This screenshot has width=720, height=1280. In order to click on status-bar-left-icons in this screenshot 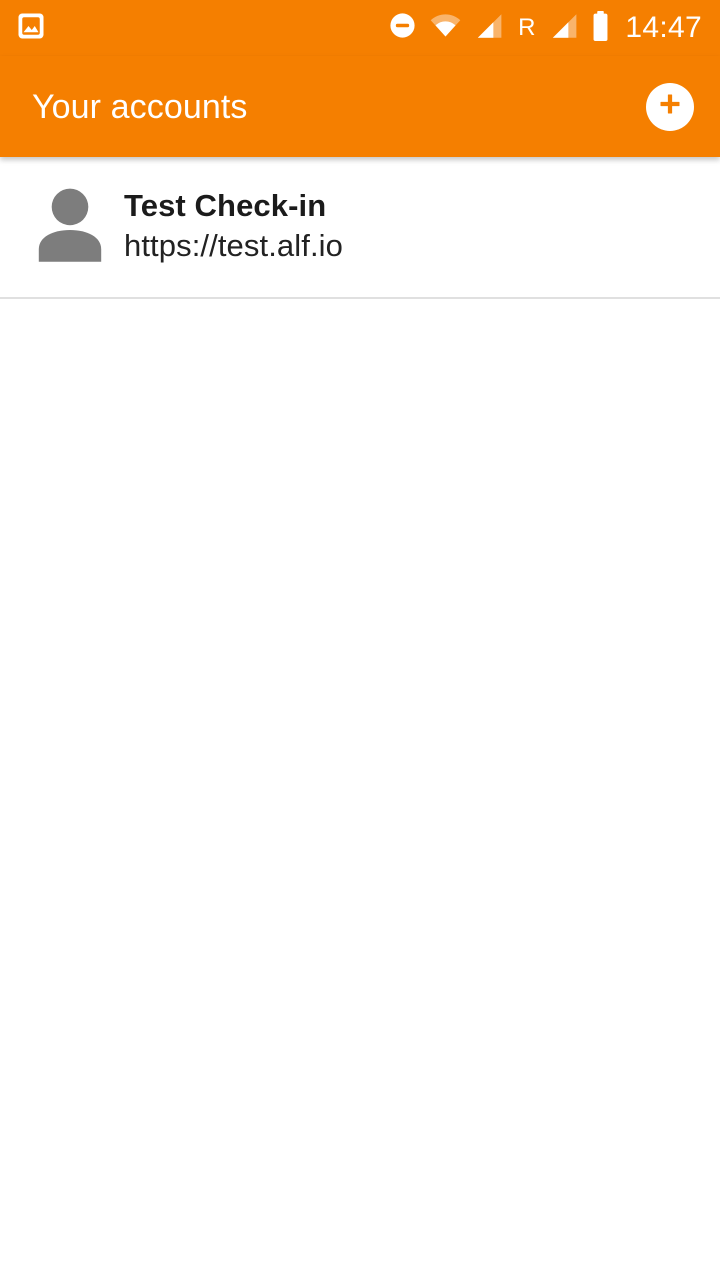, I will do `click(31, 28)`.